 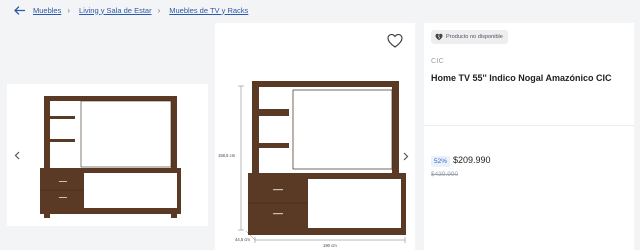 What do you see at coordinates (330, 245) in the screenshot?
I see `dimension-width-label: 190 cm` at bounding box center [330, 245].